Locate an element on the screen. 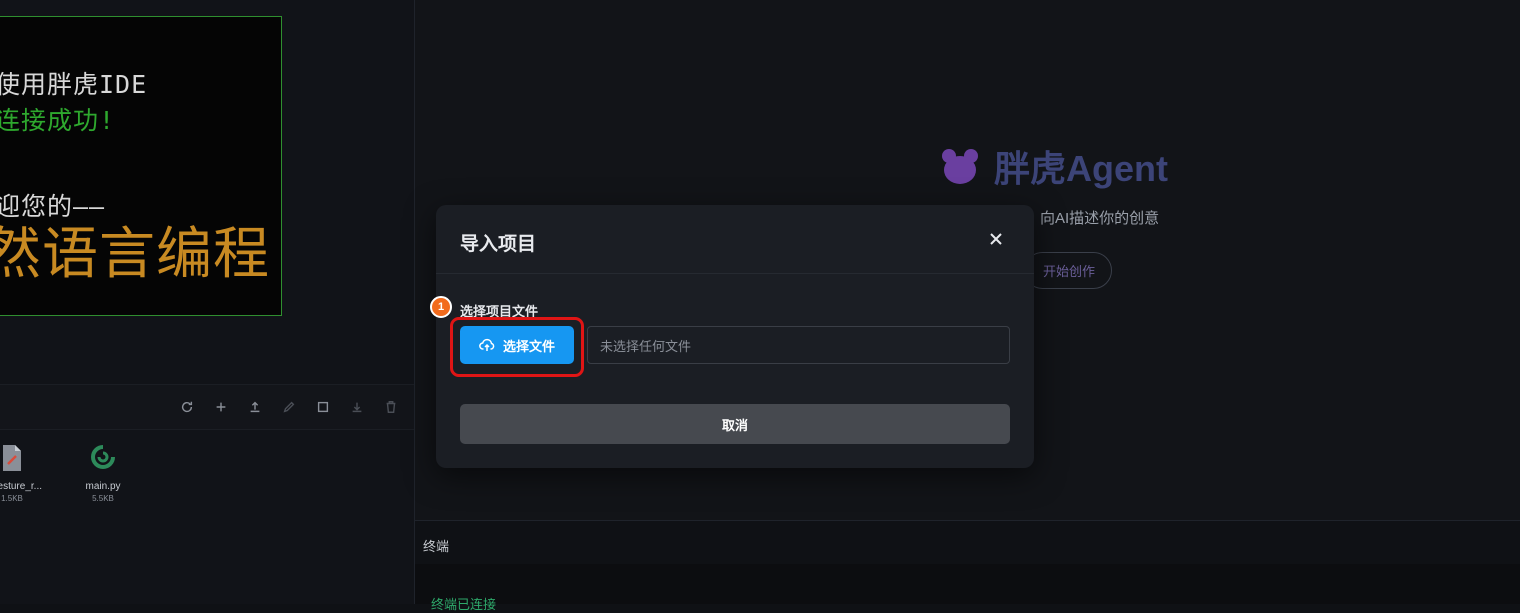  file-icon is located at coordinates (12, 458).